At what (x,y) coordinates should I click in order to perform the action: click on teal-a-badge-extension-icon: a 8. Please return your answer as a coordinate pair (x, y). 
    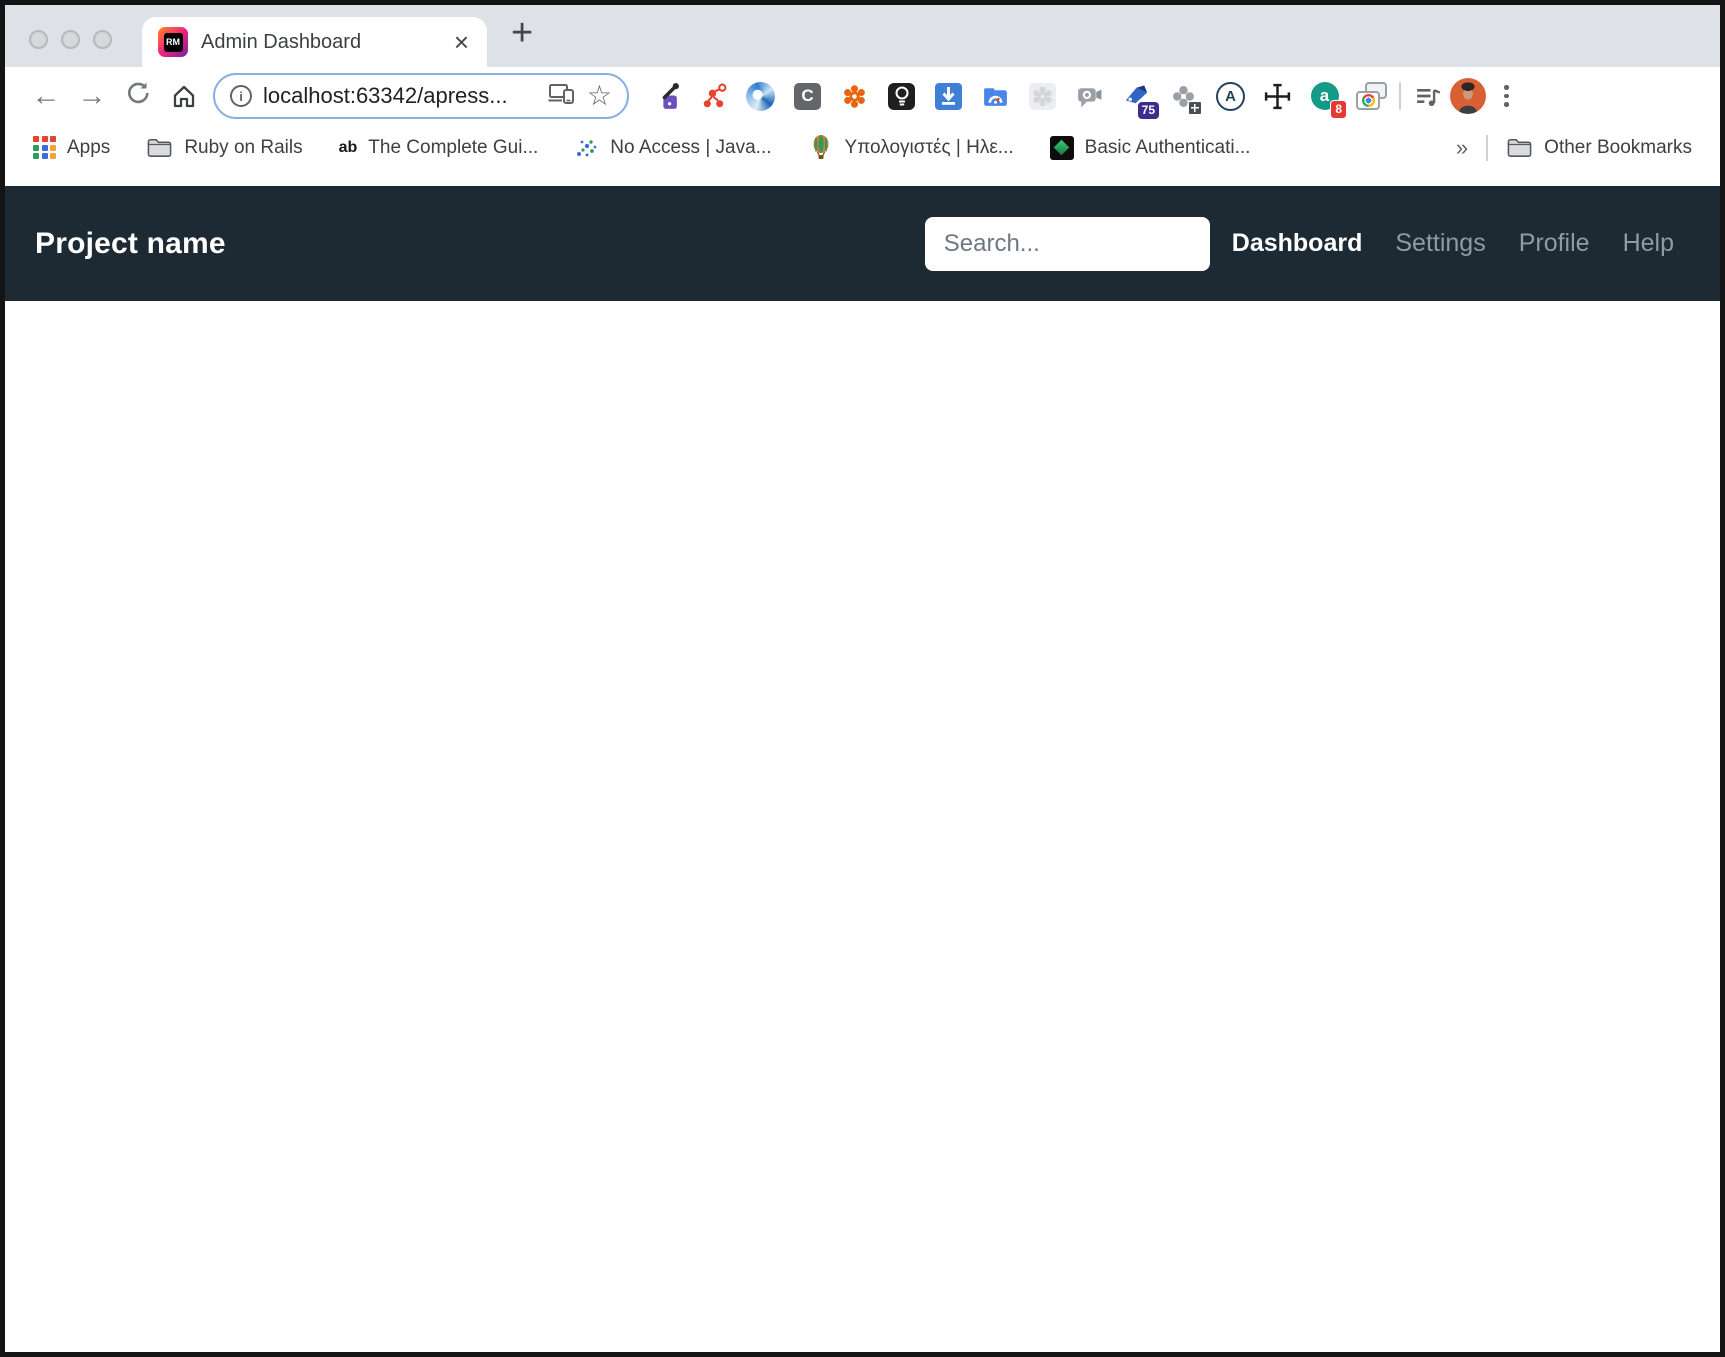
    Looking at the image, I should click on (1328, 100).